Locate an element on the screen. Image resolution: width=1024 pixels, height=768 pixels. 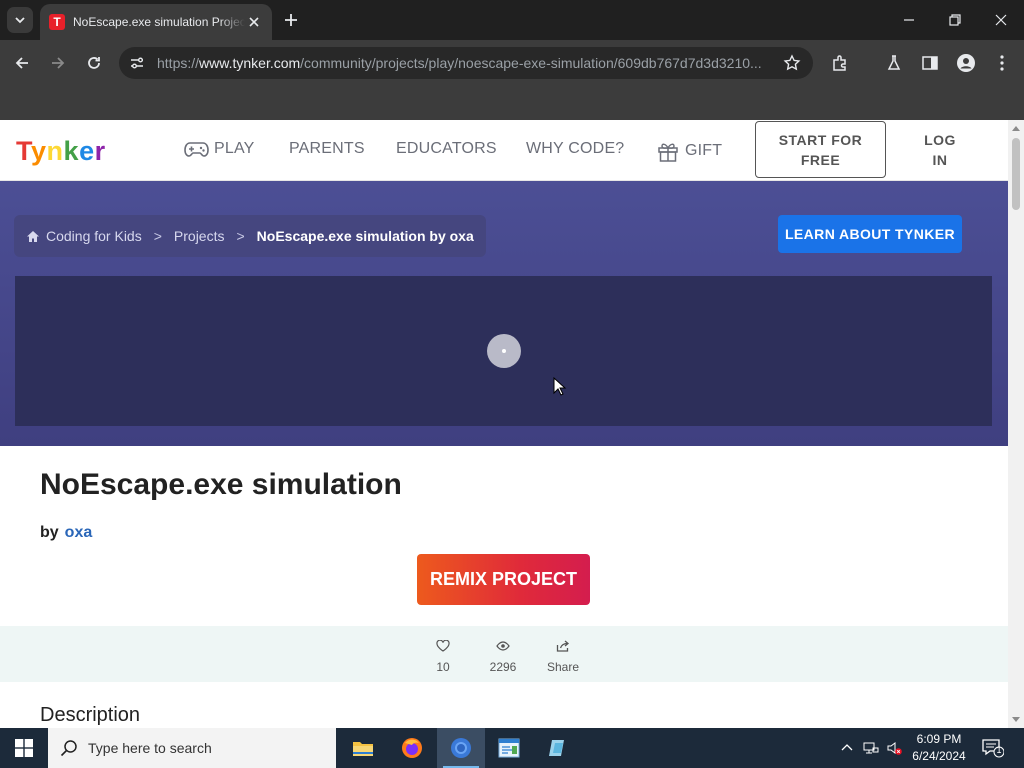
scroll-down-arrow-icon is located at coordinates (1016, 719).